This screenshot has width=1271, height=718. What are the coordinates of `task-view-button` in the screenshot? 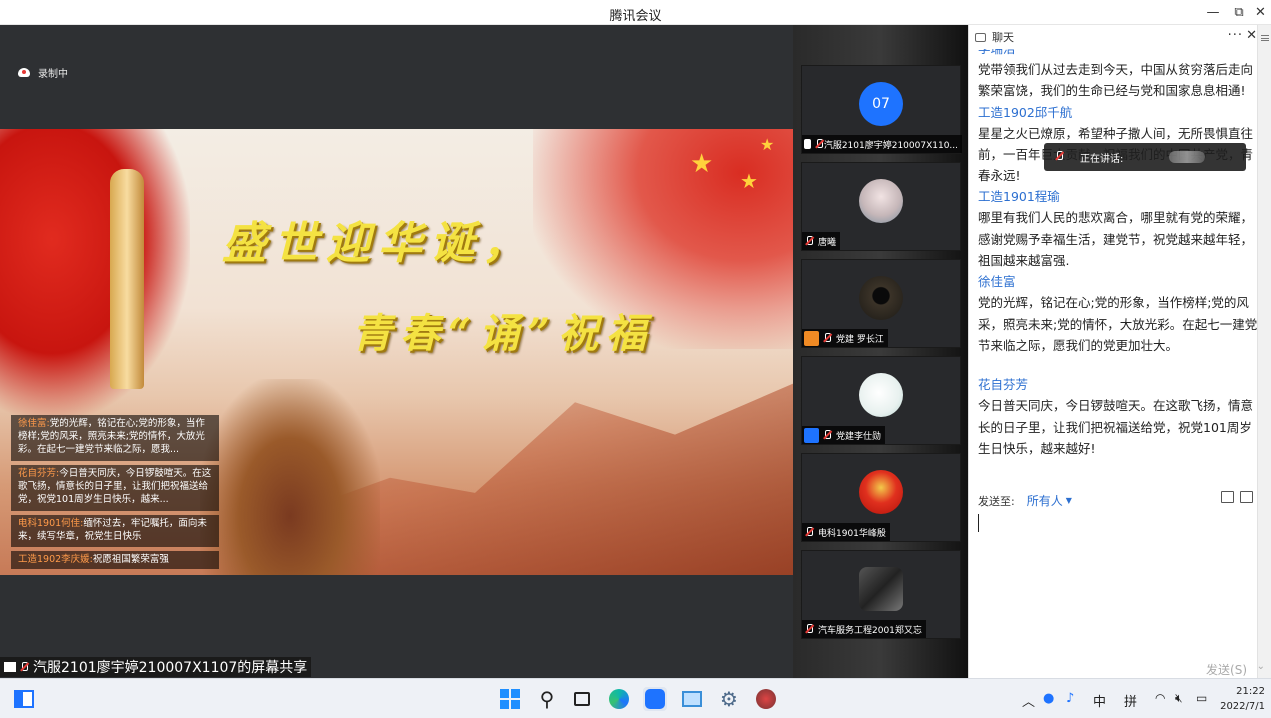 It's located at (582, 699).